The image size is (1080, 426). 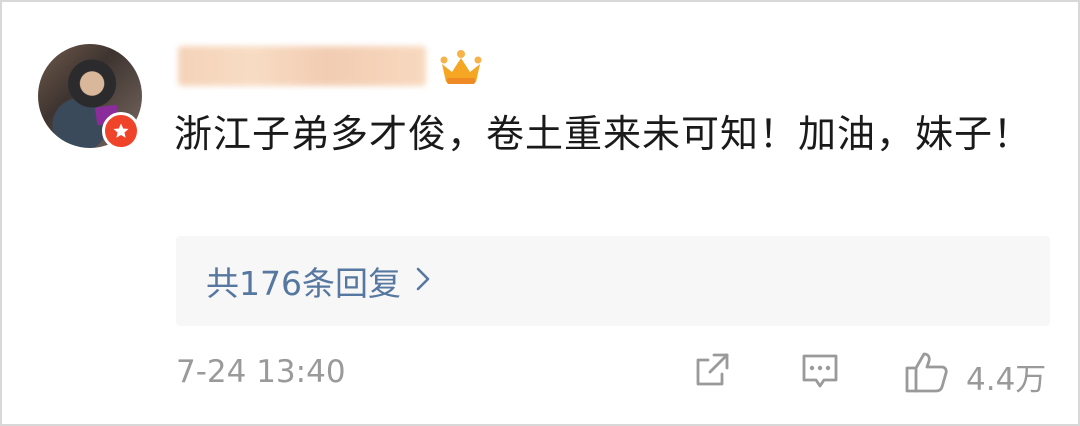 What do you see at coordinates (423, 281) in the screenshot?
I see `chevron-right-icon` at bounding box center [423, 281].